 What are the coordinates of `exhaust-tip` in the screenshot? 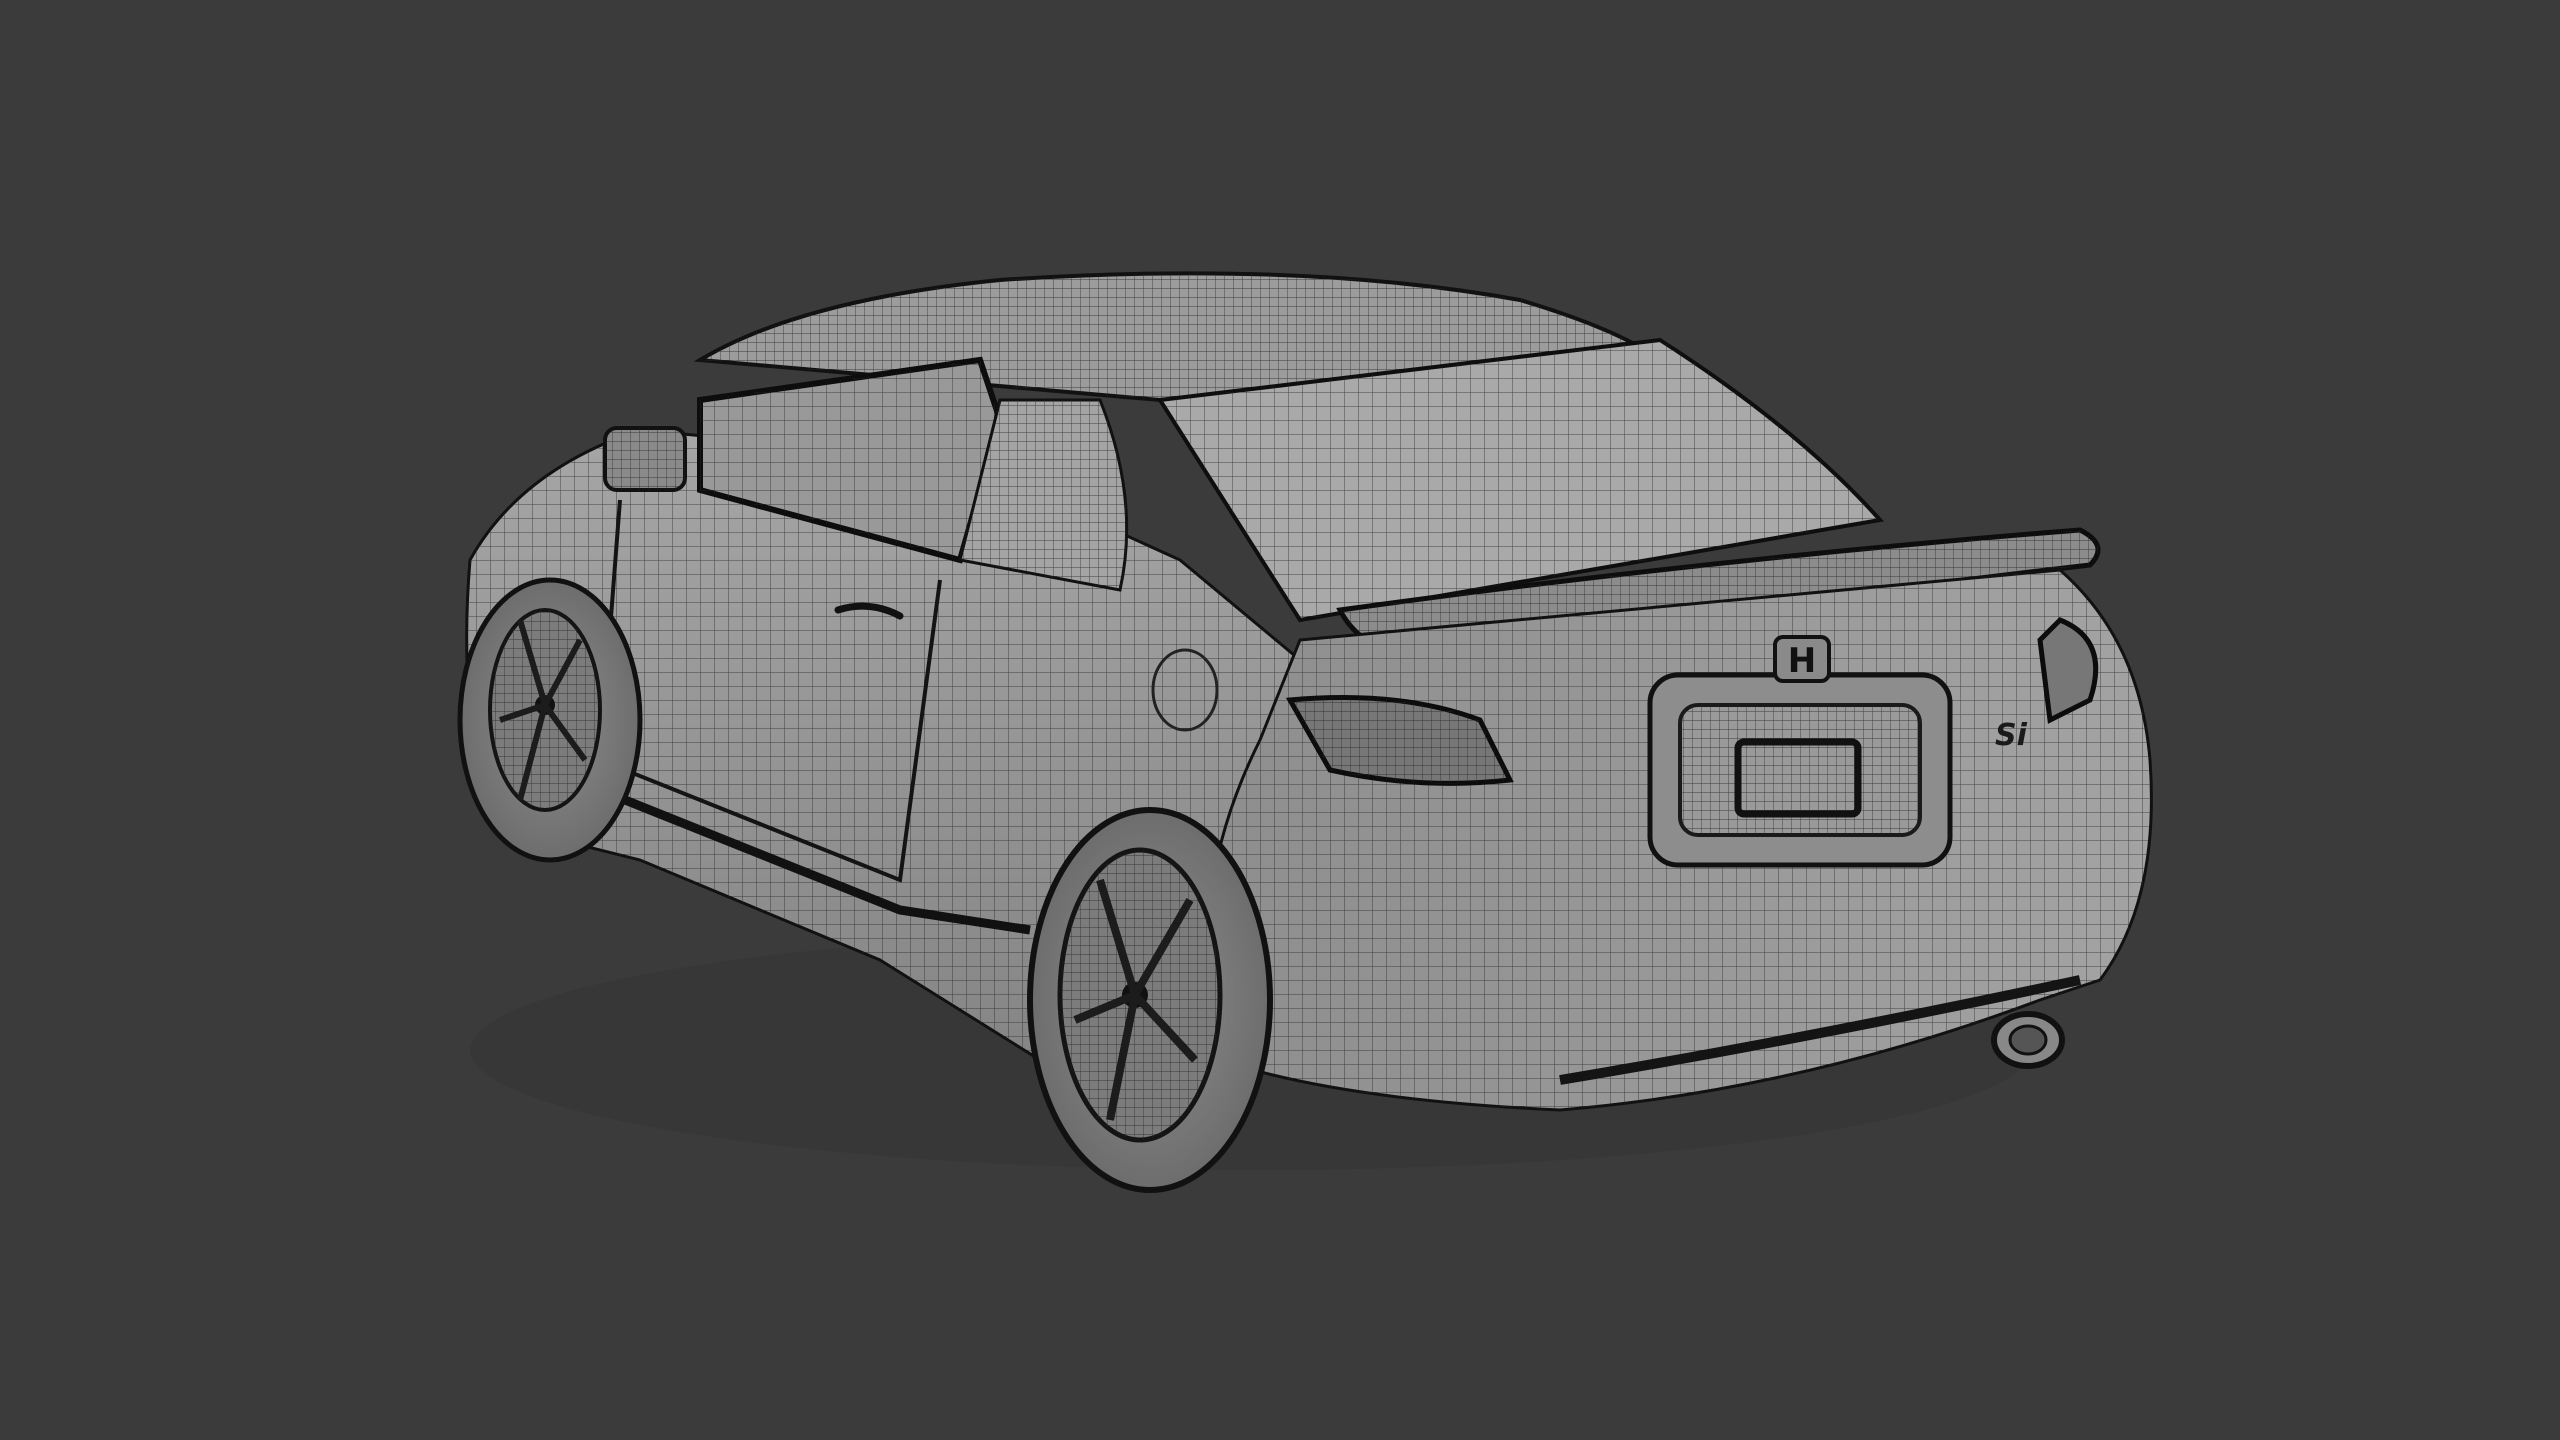 It's located at (2028, 1040).